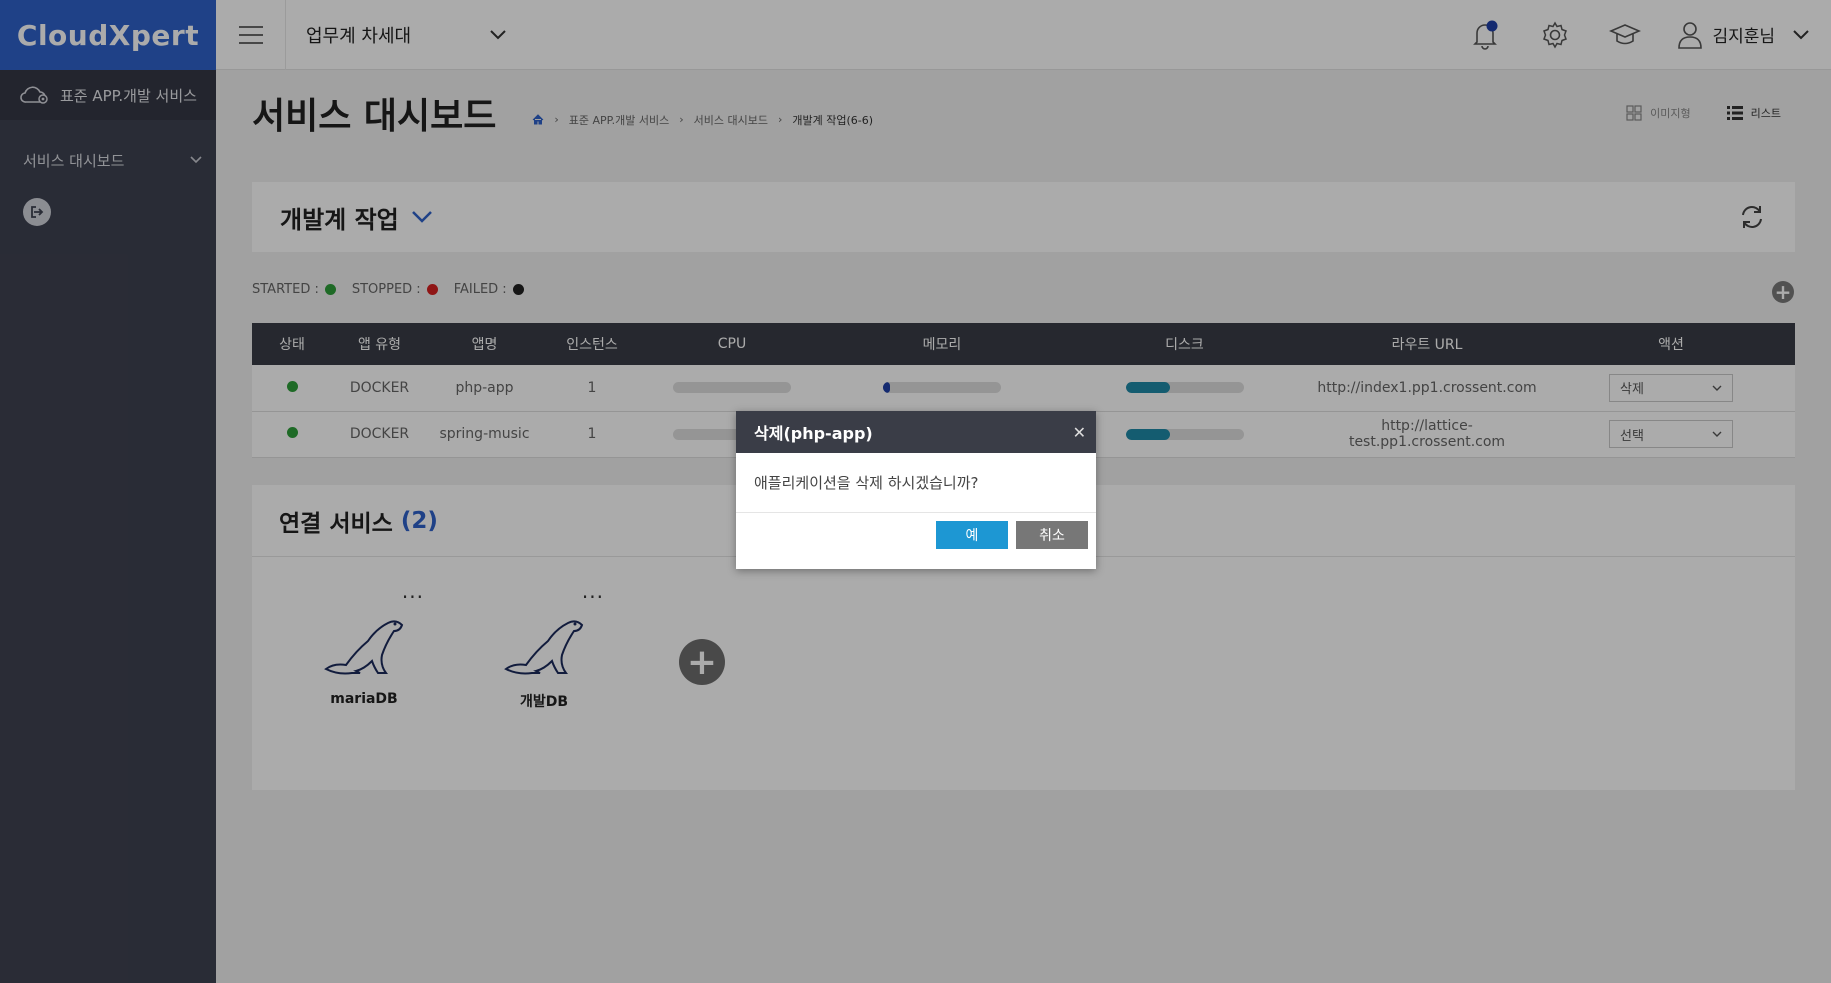  I want to click on delete-confirm-dialog: 삭제(php-app) ✕ 애플리케이션을 삭제 하시겠습니까? 예 취소, so click(916, 490).